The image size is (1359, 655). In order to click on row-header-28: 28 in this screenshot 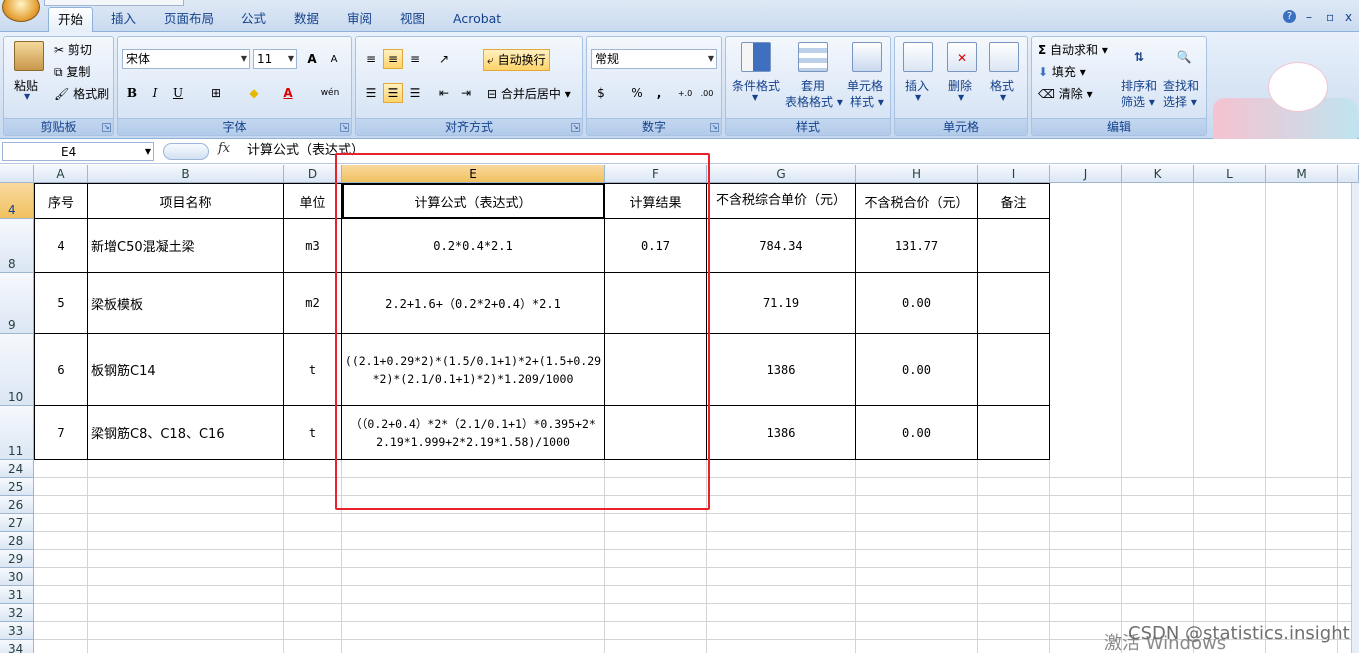, I will do `click(17, 541)`.